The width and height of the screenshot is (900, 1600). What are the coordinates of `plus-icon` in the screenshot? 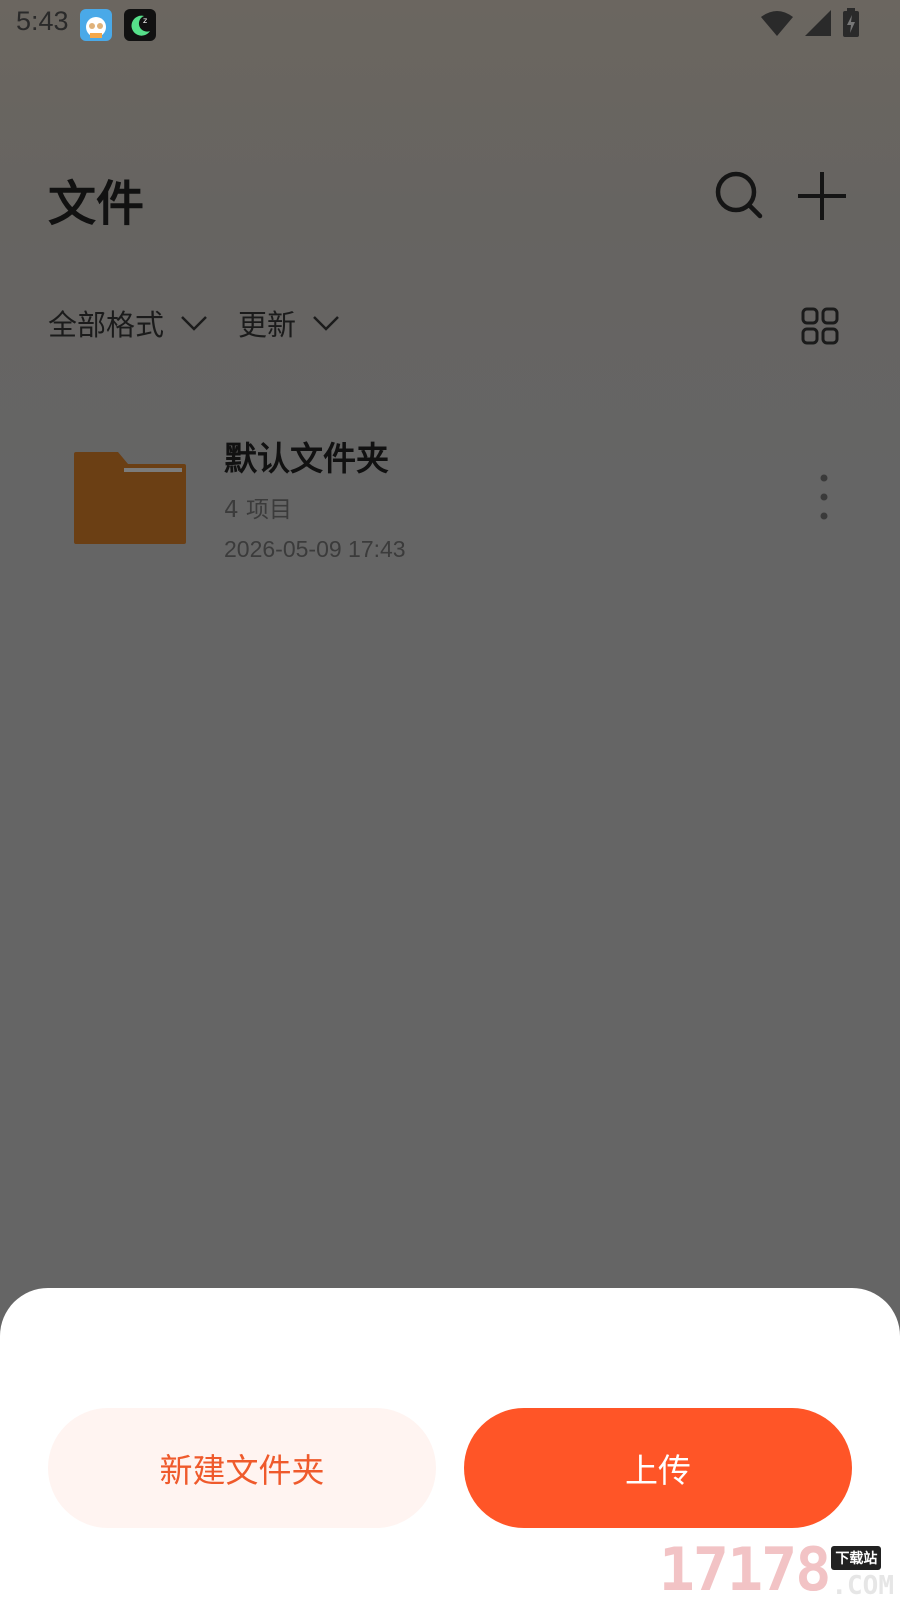 It's located at (822, 196).